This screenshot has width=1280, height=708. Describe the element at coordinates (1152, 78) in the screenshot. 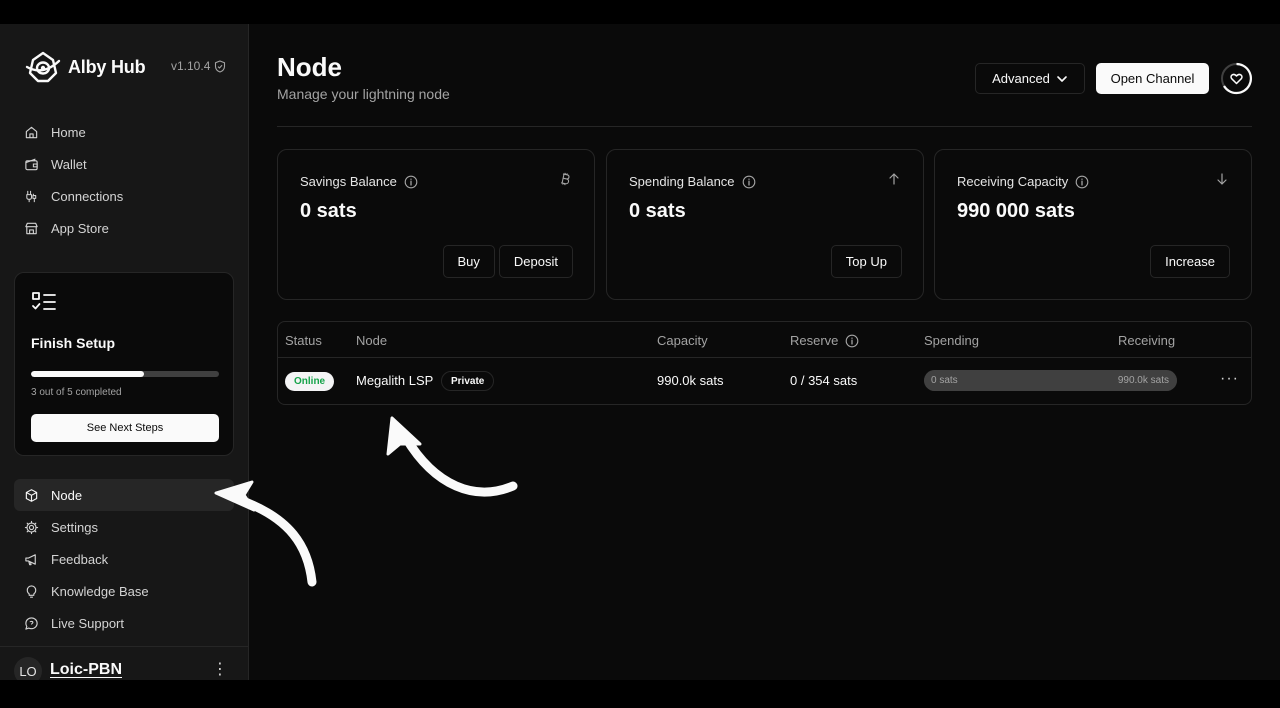

I see `open-channel-button: Open Channel` at that location.